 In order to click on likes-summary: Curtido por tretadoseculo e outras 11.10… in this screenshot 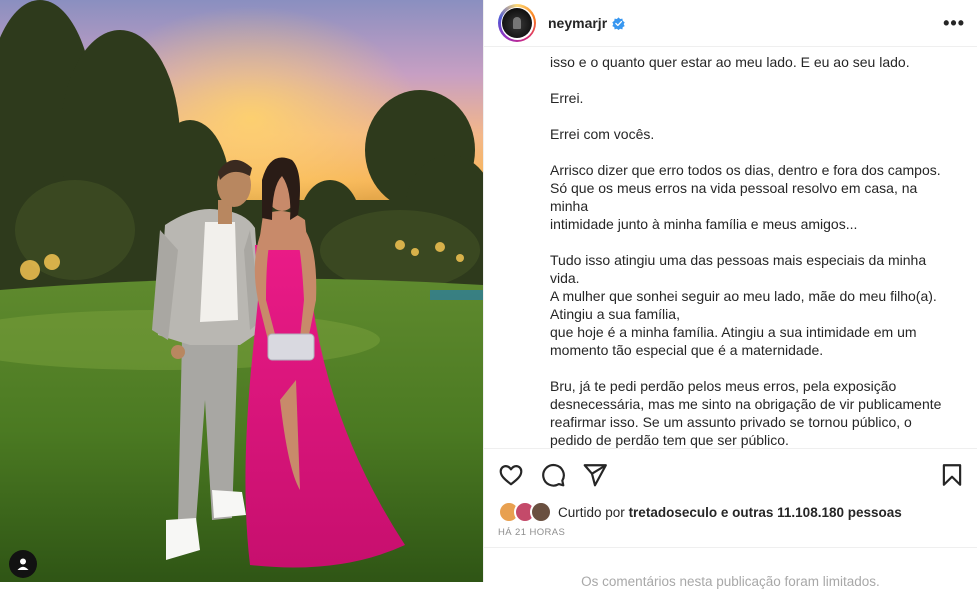, I will do `click(730, 512)`.